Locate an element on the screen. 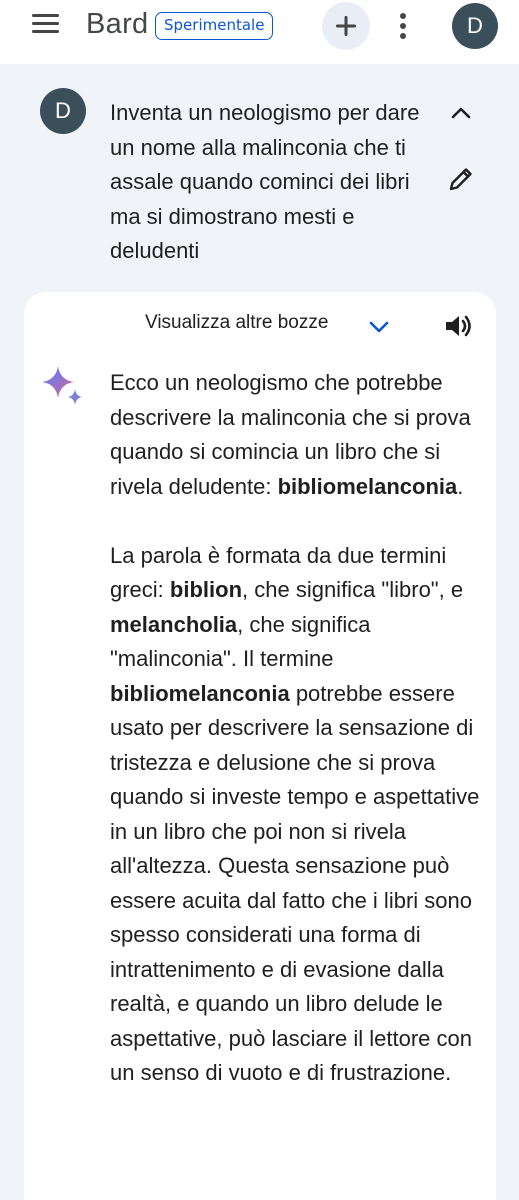 The width and height of the screenshot is (519, 1200). read-aloud-button is located at coordinates (458, 326).